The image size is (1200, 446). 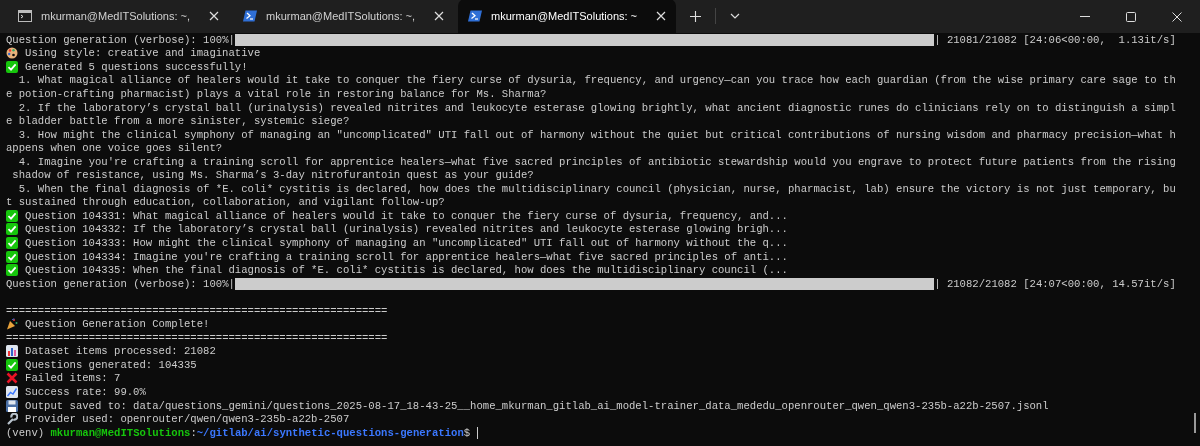 What do you see at coordinates (1055, 283) in the screenshot?
I see `progress-stats: | 21082/21082 [24:07<00:00, 14.57it/s]` at bounding box center [1055, 283].